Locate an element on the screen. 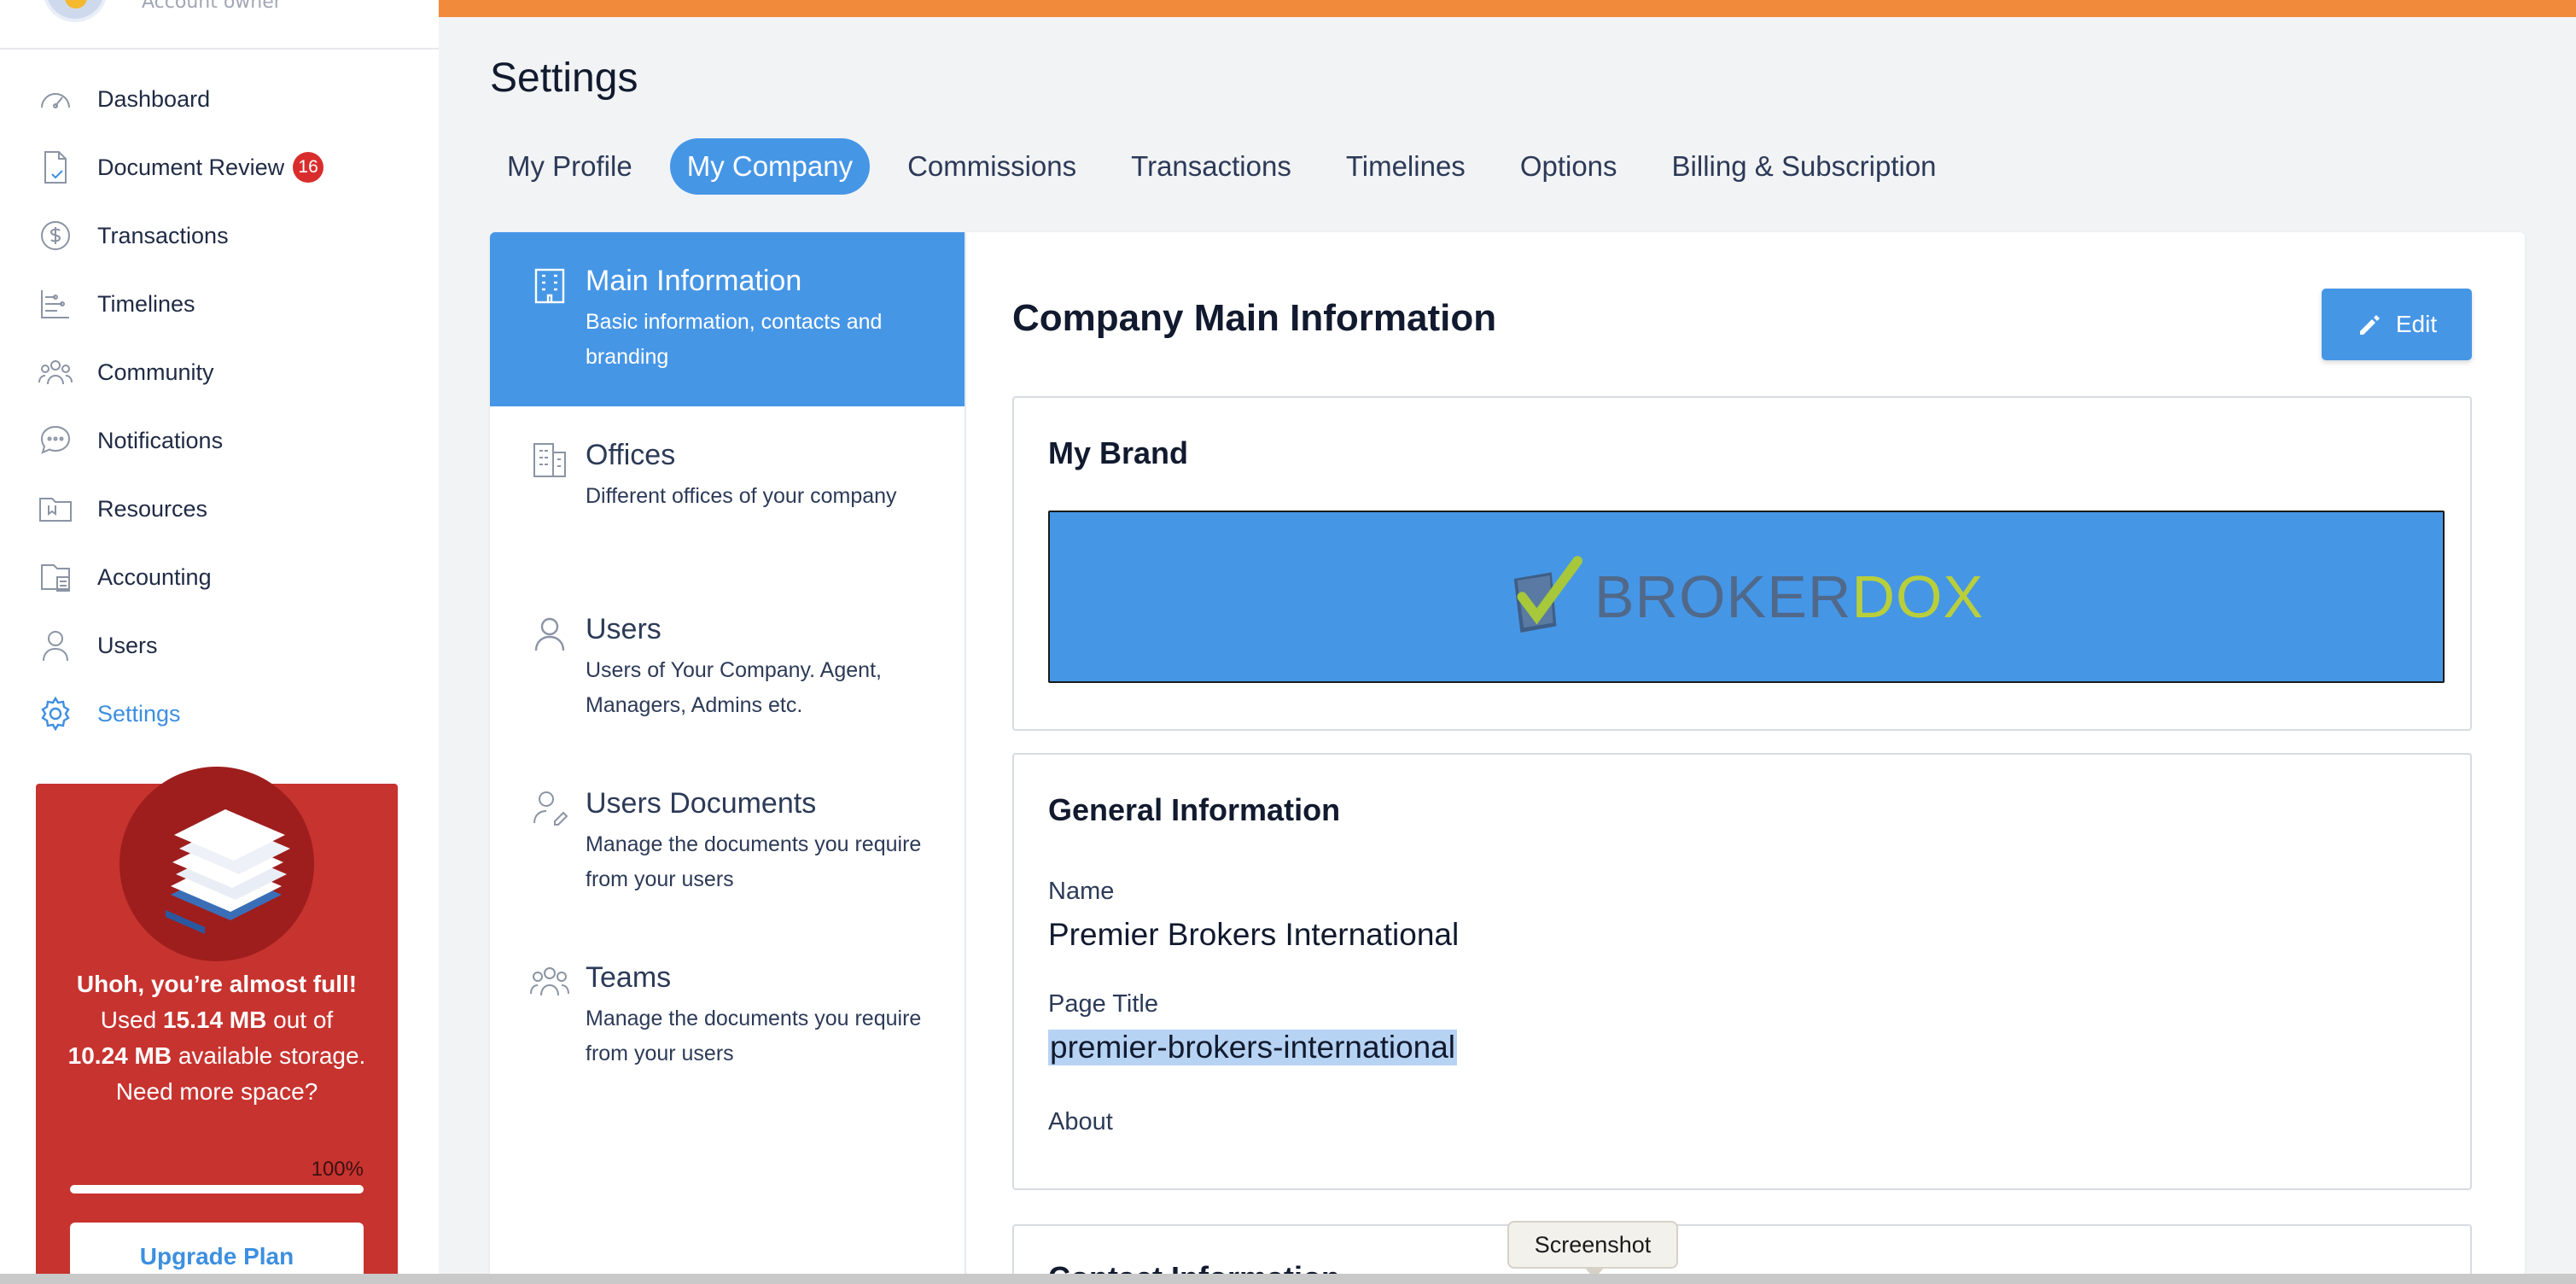 The width and height of the screenshot is (2576, 1284). window-bottom-edge is located at coordinates (1288, 1279).